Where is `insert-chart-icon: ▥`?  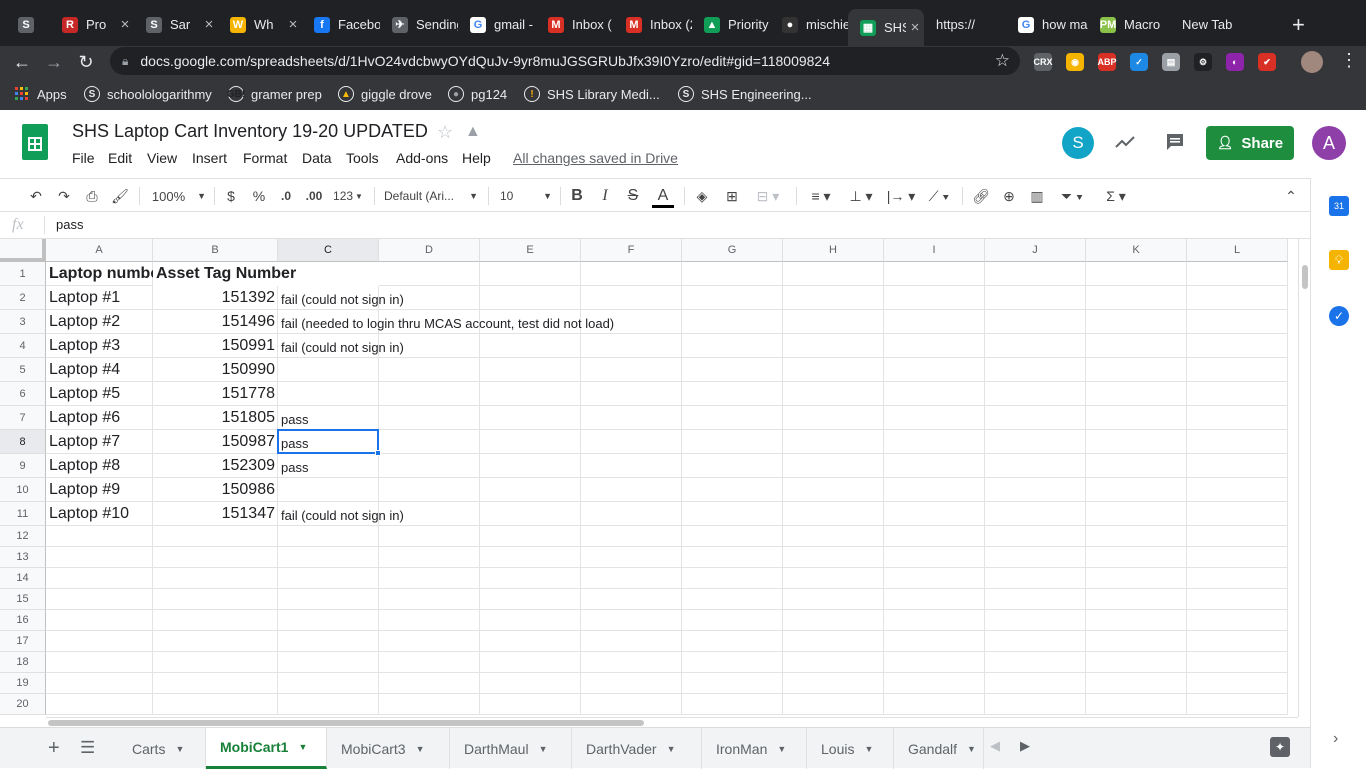
insert-chart-icon: ▥ is located at coordinates (1037, 196).